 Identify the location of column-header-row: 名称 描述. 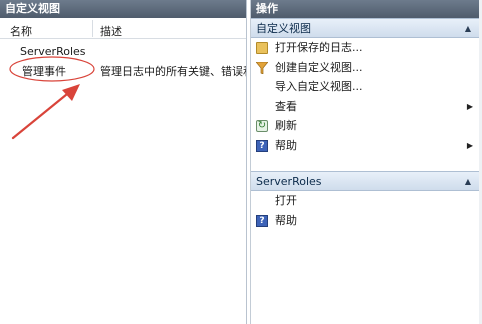
(123, 28).